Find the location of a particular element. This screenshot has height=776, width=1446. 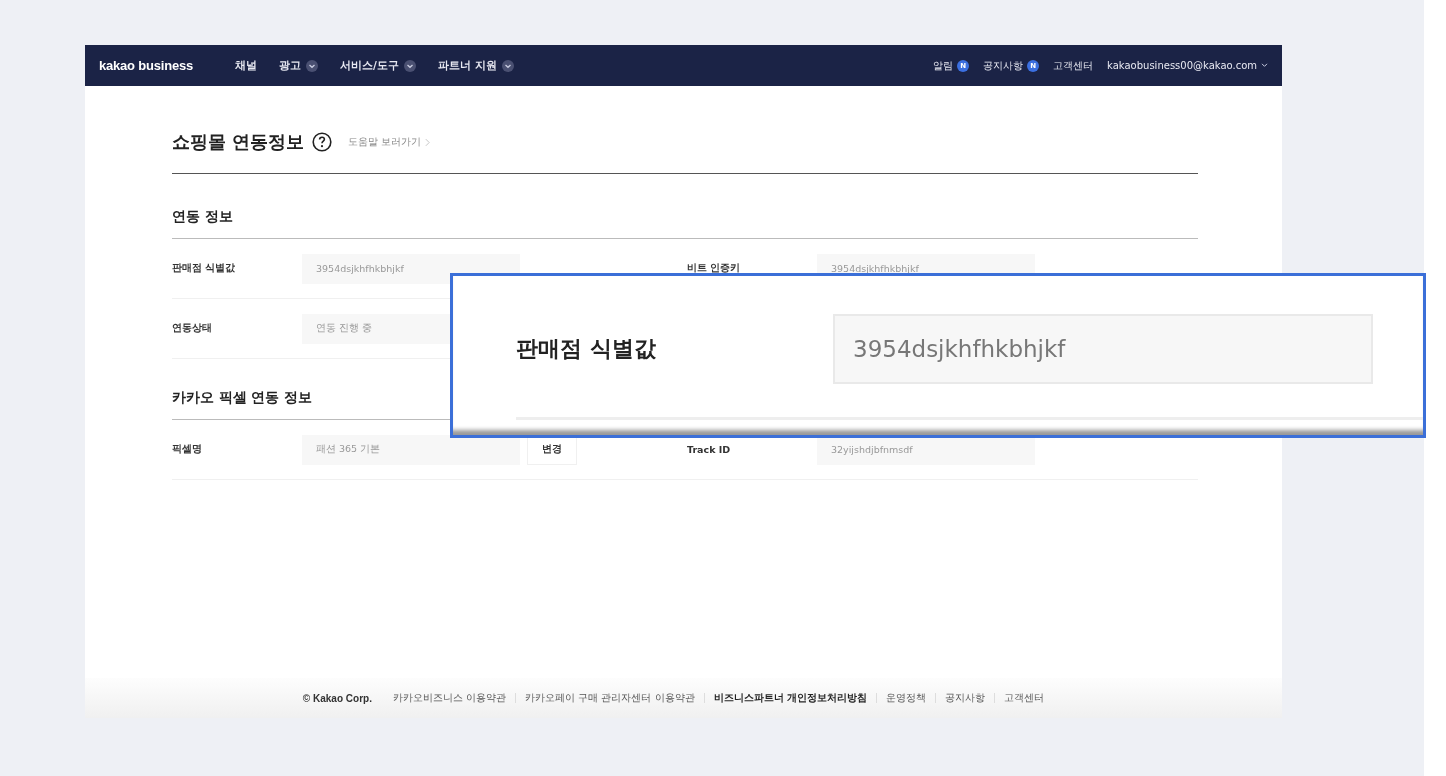

field-label: Track ID is located at coordinates (709, 449).